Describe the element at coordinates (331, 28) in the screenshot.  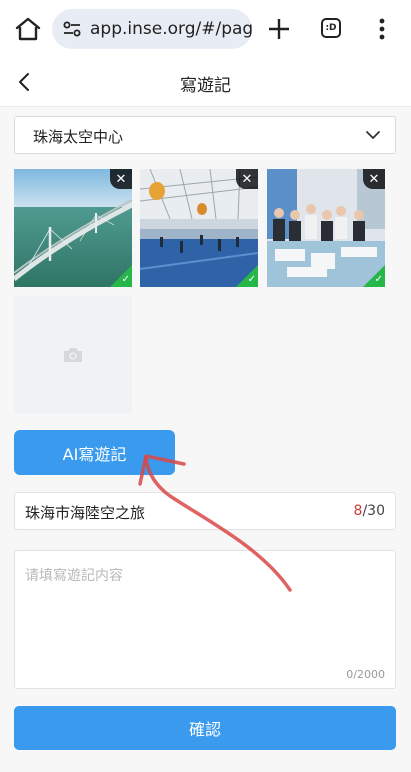
I see `tab-switcher-button: :D` at that location.